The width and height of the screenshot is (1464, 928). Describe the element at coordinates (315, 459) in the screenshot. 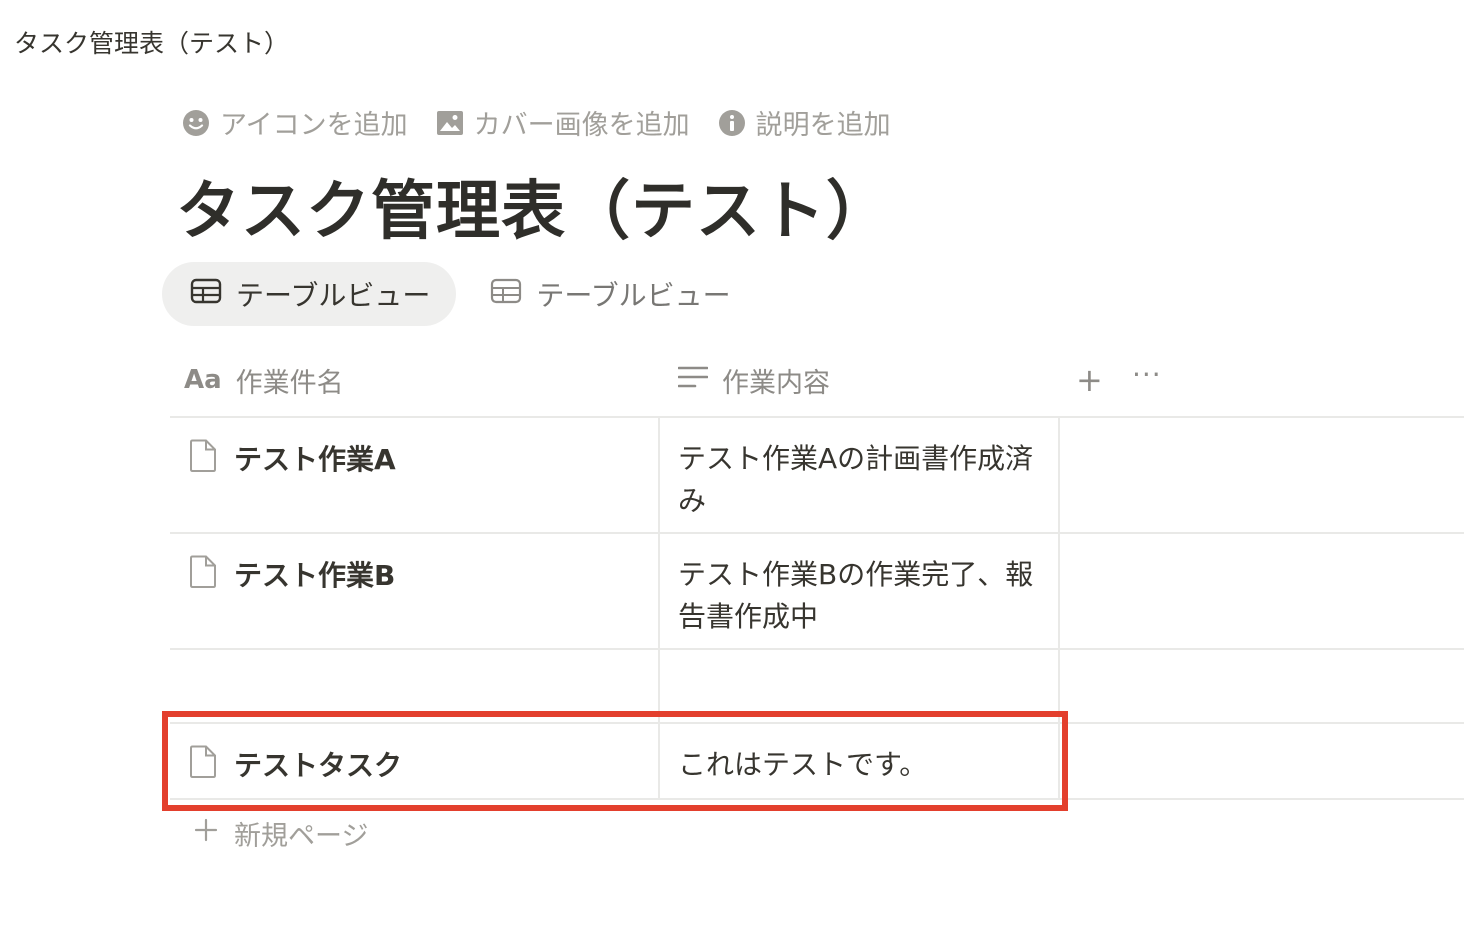

I see `row-name: テスト作業A` at that location.